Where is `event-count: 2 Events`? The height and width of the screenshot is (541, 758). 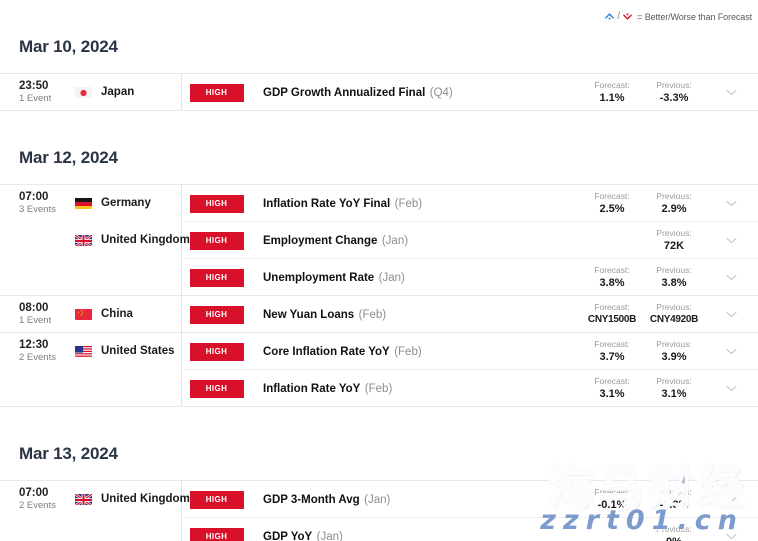
event-count: 2 Events is located at coordinates (37, 358).